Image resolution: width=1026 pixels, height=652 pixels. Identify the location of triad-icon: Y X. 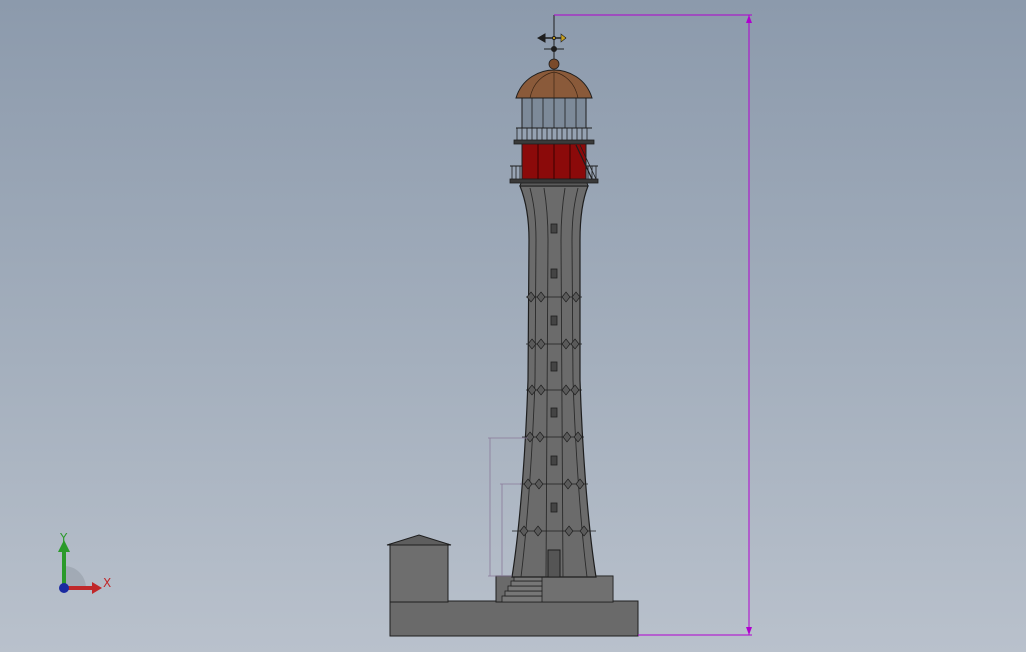
(84, 562).